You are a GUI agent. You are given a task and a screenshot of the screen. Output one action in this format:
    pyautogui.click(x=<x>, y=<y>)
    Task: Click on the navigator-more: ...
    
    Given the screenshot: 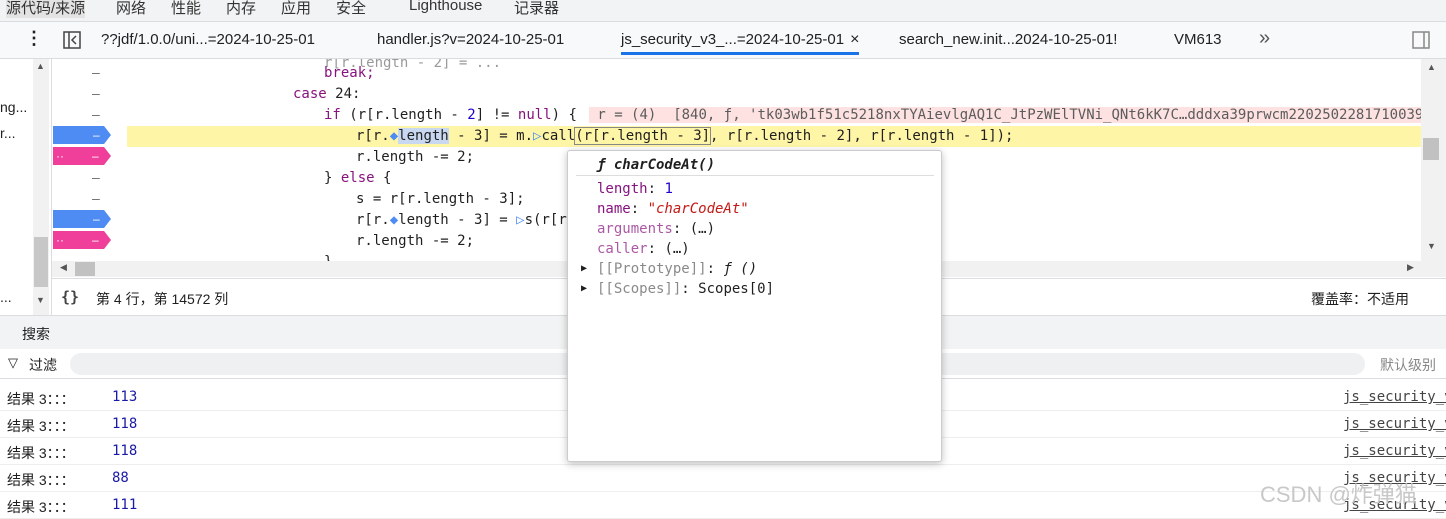 What is the action you would take?
    pyautogui.click(x=6, y=297)
    